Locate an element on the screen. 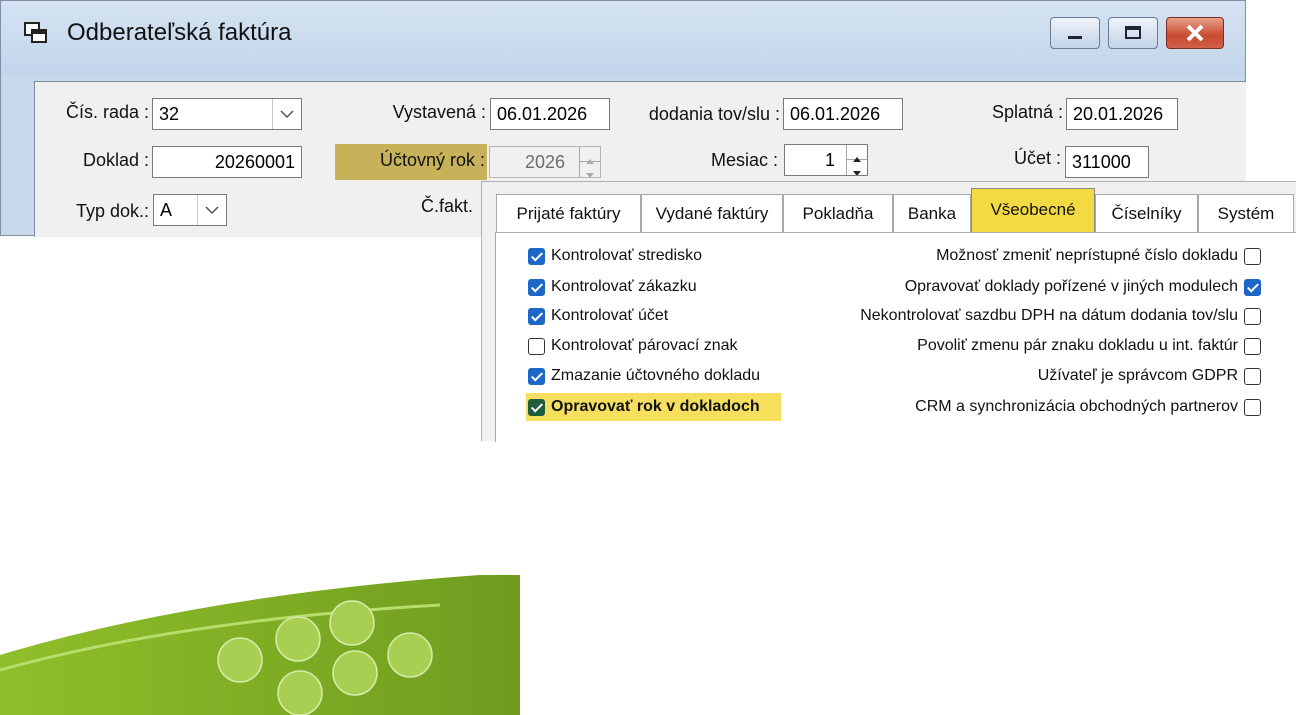 The image size is (1296, 715). tab-prijate-faktury: Prijaté faktúry is located at coordinates (568, 213).